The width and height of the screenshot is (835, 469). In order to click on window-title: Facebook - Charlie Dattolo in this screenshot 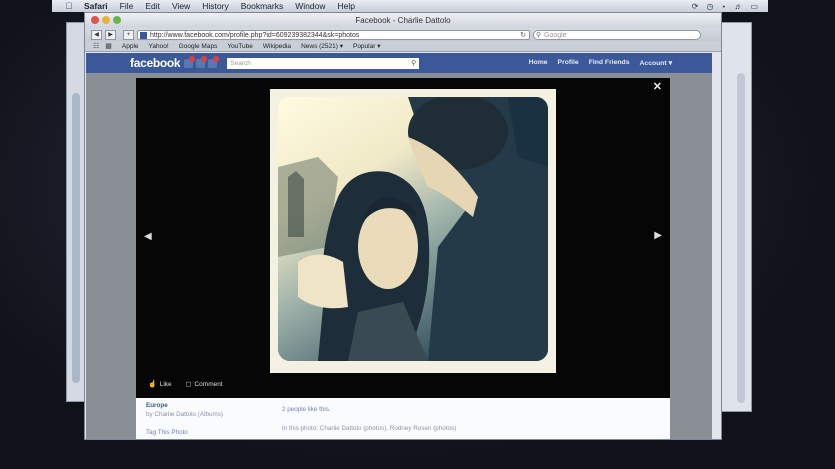, I will do `click(403, 20)`.